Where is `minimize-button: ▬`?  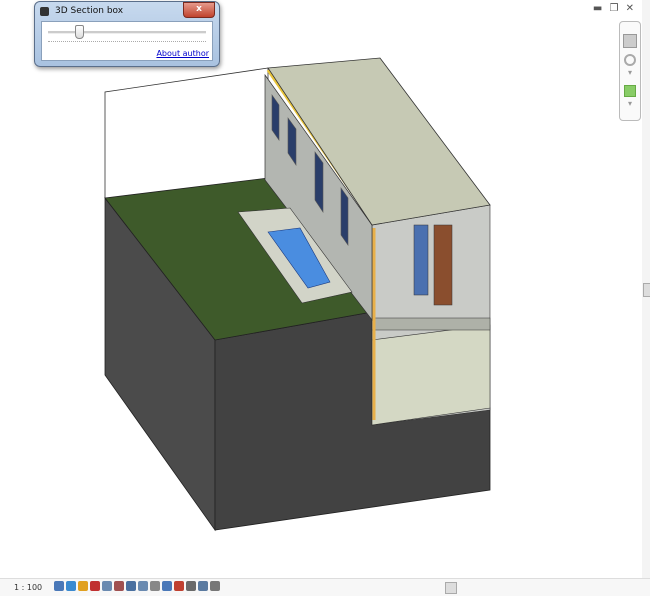 minimize-button: ▬ is located at coordinates (598, 8).